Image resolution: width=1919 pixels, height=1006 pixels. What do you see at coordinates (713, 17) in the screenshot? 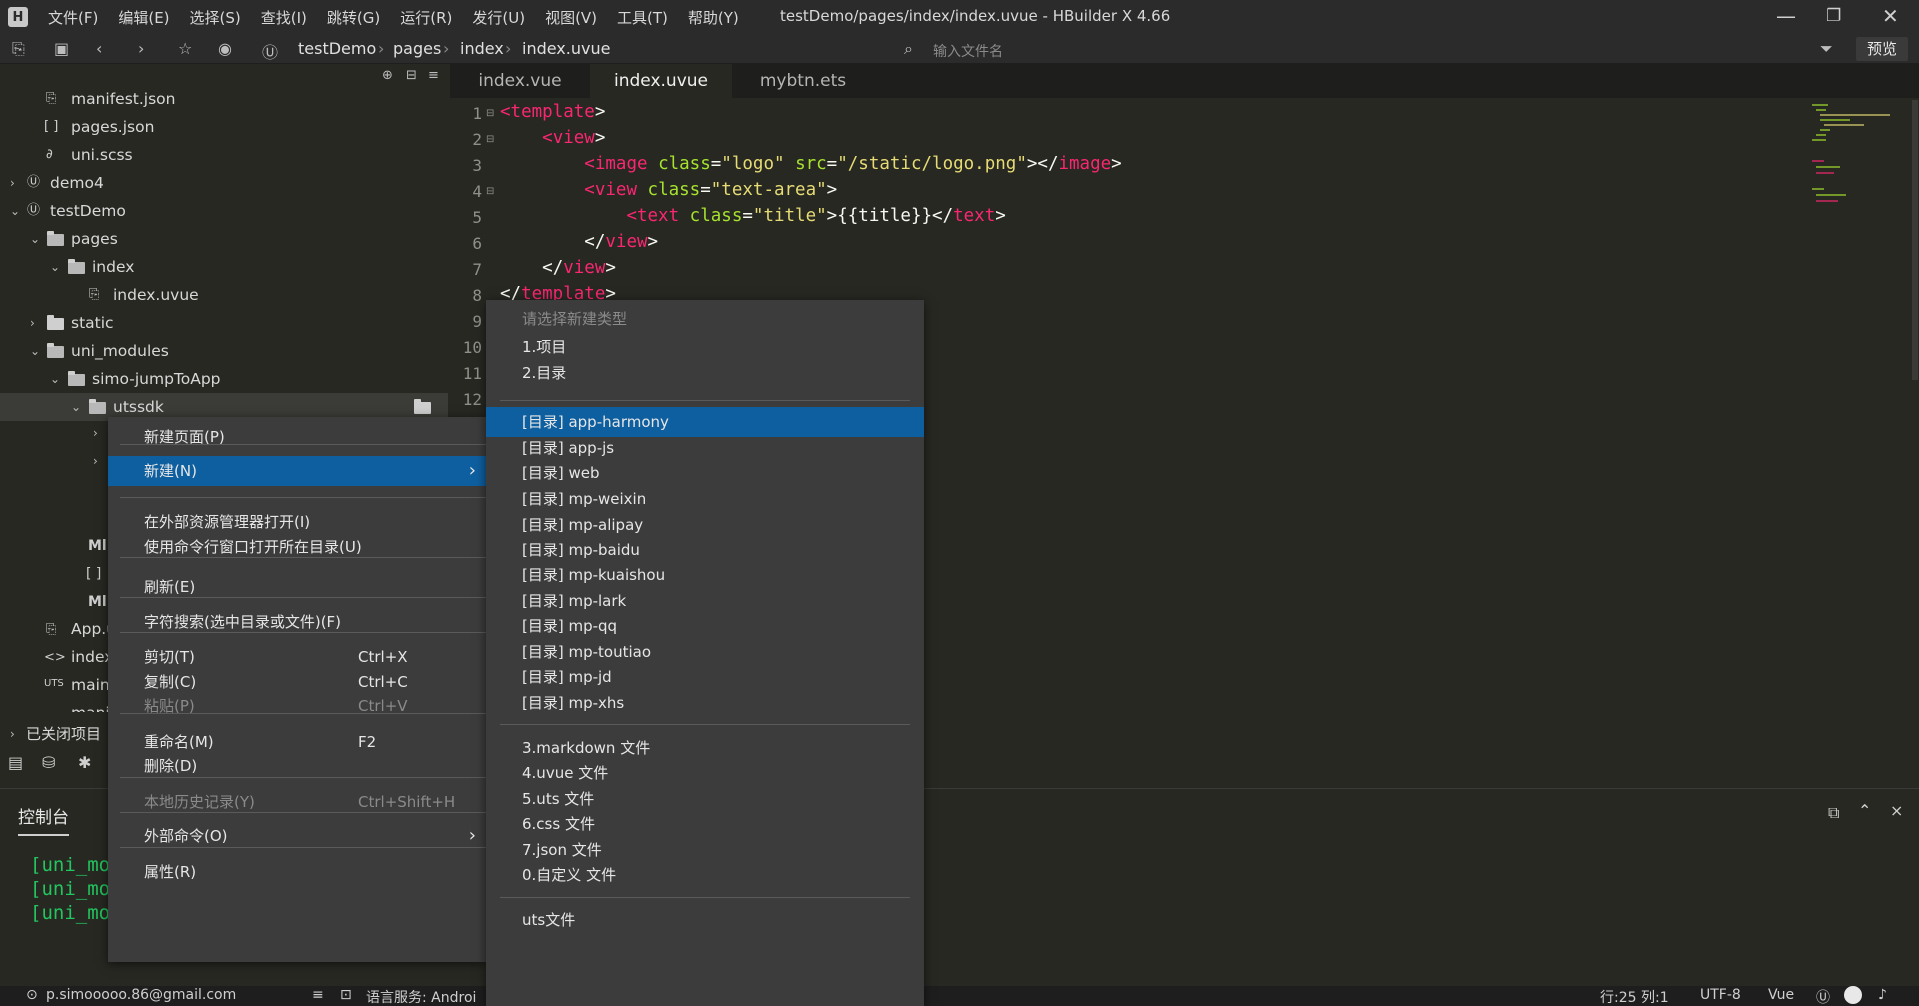
I see `menu-item: 帮助(Y)` at bounding box center [713, 17].